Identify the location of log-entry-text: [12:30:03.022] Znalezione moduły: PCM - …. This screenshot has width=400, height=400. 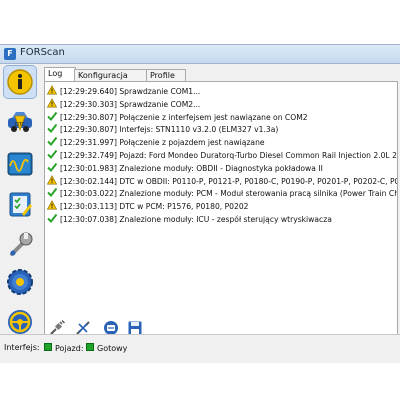
(229, 194).